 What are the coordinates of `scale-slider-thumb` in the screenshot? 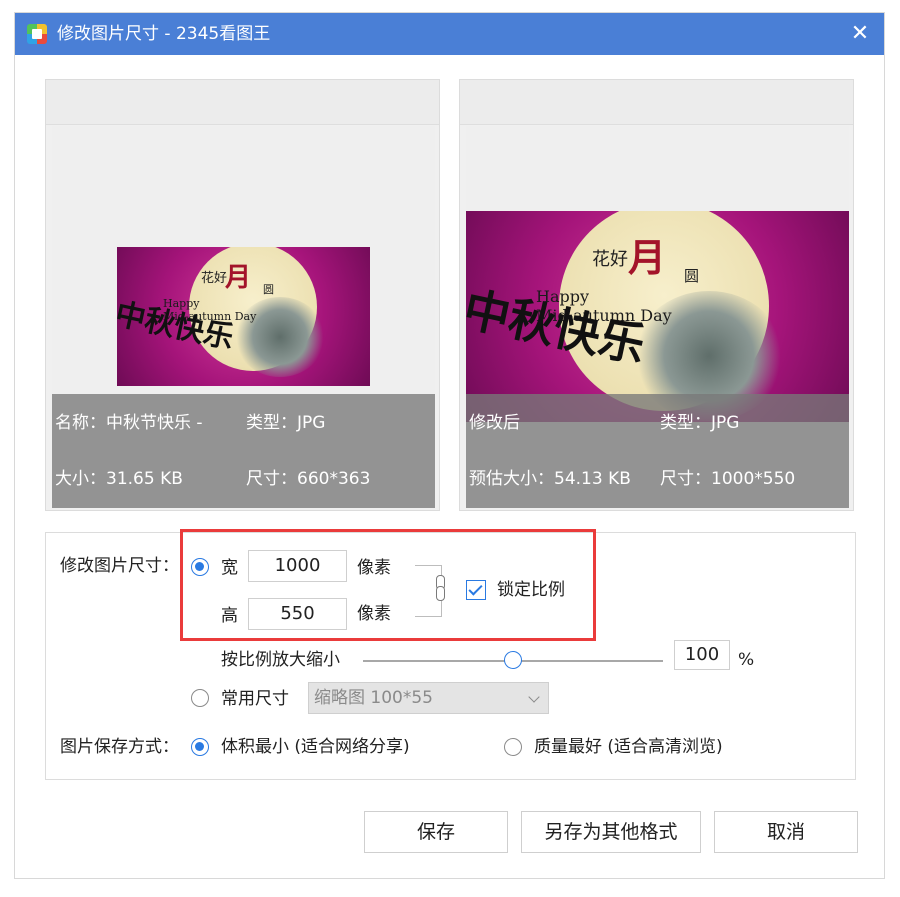 It's located at (513, 660).